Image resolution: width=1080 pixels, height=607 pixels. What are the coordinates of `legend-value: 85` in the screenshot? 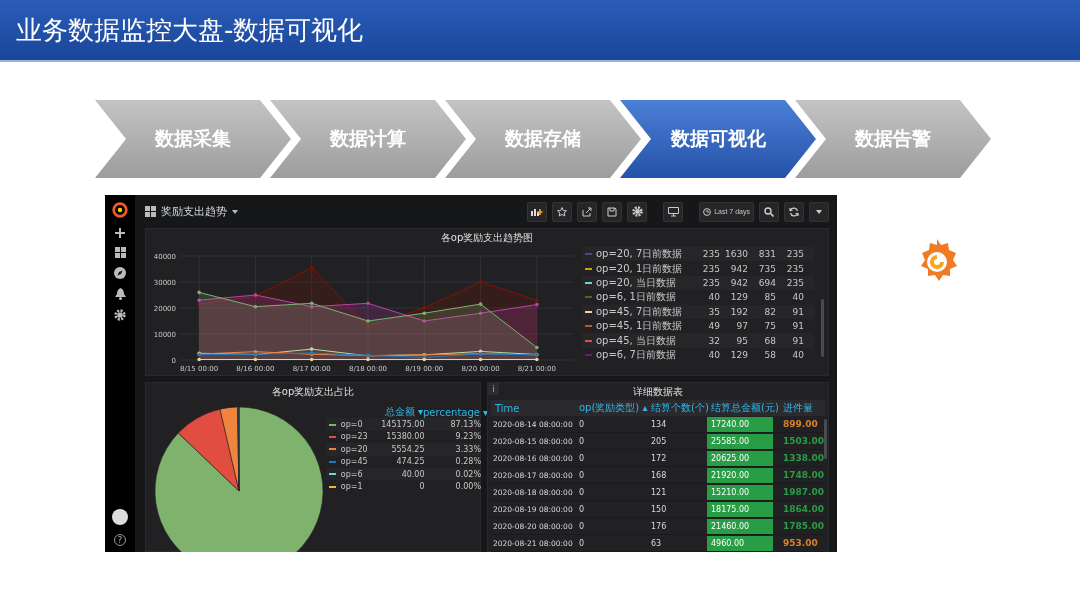 It's located at (769, 297).